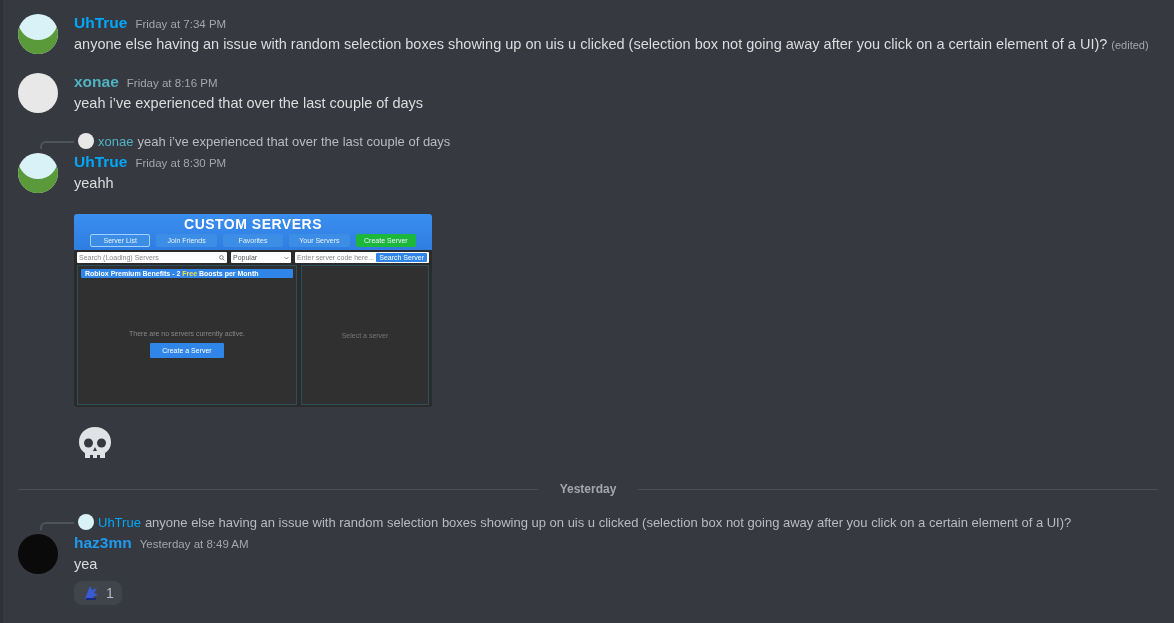 The width and height of the screenshot is (1174, 623). Describe the element at coordinates (98, 593) in the screenshot. I see `reaction-button: 1` at that location.